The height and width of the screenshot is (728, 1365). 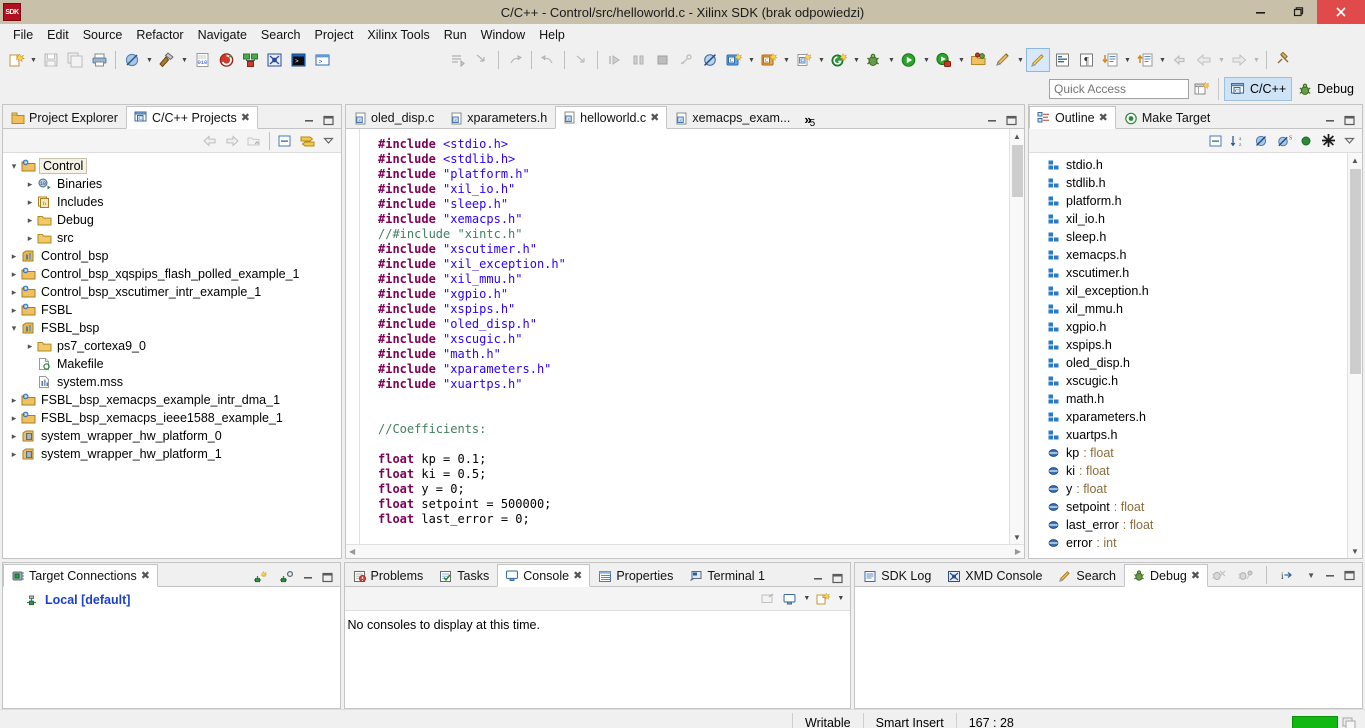 What do you see at coordinates (1162, 60) in the screenshot?
I see `expand-members-dropdown-arrow: ▼` at bounding box center [1162, 60].